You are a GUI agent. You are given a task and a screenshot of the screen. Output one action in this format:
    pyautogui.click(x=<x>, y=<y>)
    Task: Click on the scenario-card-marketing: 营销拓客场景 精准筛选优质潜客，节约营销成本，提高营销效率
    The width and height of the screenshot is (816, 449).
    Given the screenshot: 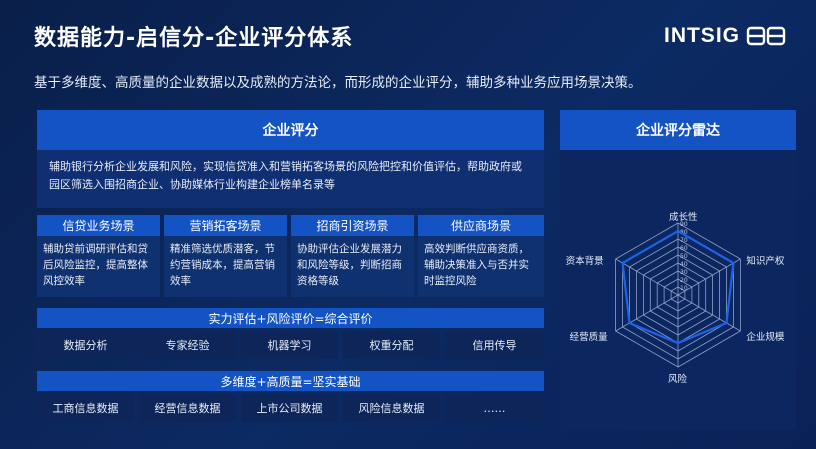 What is the action you would take?
    pyautogui.click(x=225, y=256)
    